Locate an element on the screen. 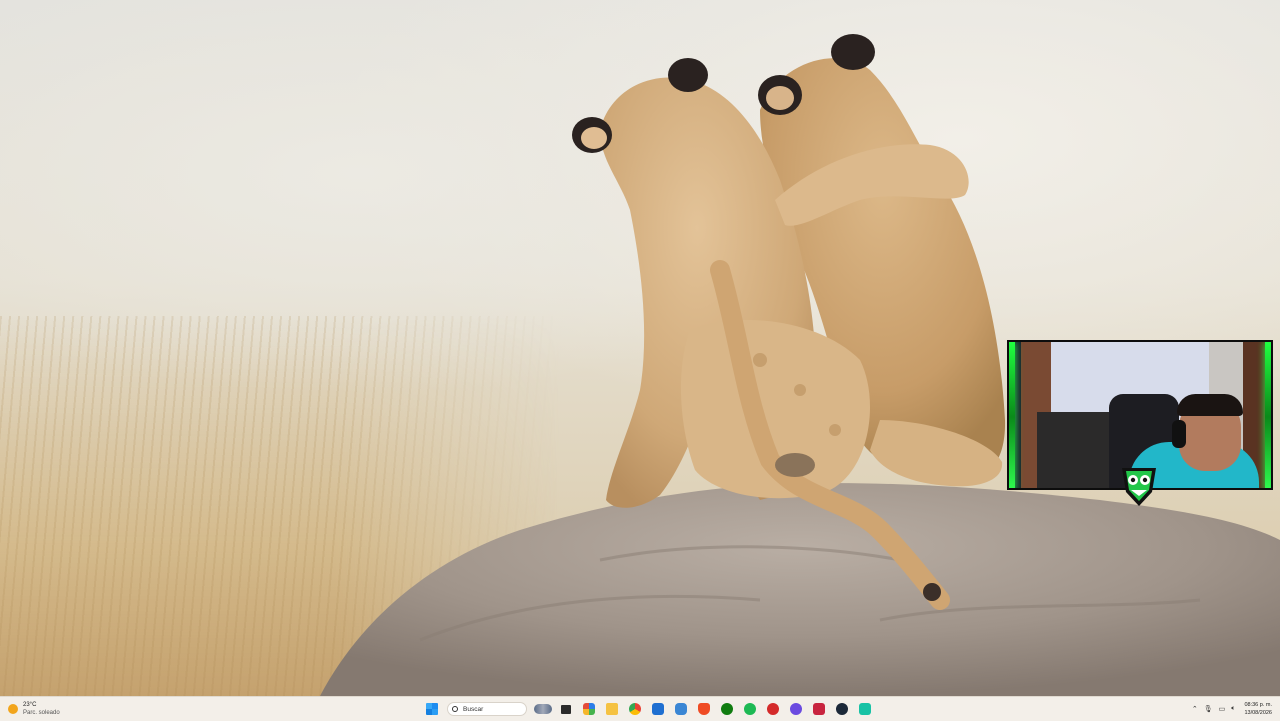 This screenshot has height=721, width=1280. xbox-icon is located at coordinates (726, 709).